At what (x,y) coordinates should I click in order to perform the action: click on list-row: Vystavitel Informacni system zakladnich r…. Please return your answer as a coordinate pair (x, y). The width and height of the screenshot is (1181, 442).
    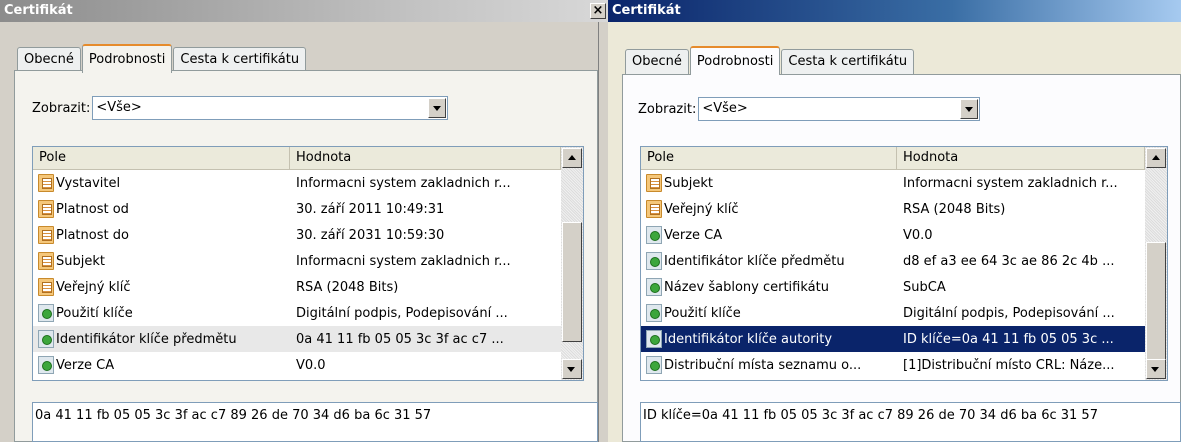
    Looking at the image, I should click on (297, 183).